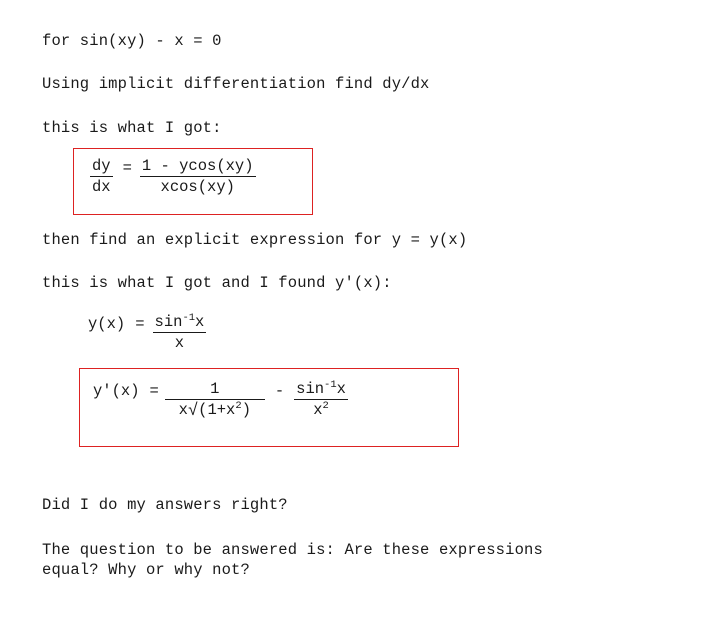  I want to click on y-prime-term2-denominator-base: x, so click(318, 410).